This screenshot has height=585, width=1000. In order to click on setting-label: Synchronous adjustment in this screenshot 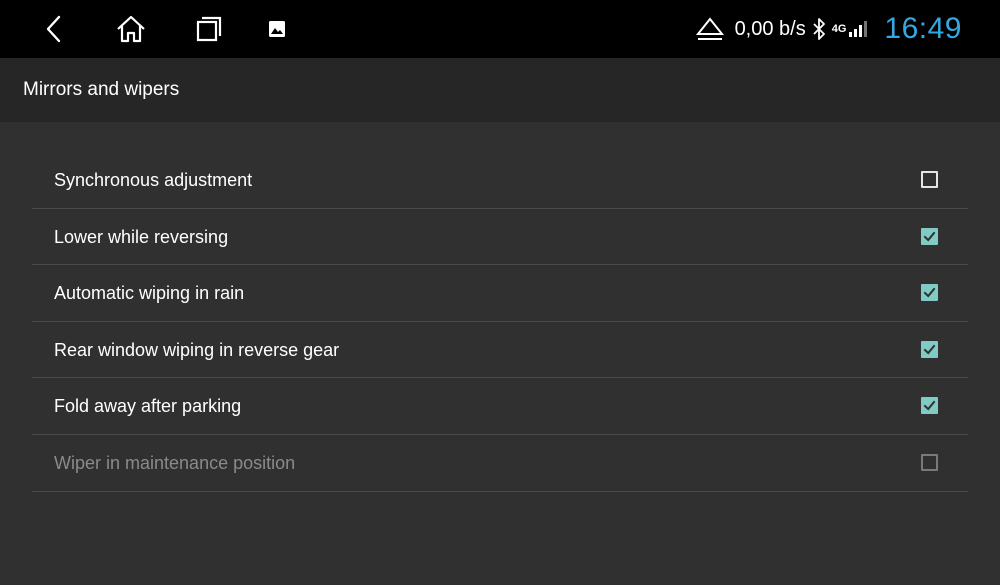, I will do `click(153, 180)`.